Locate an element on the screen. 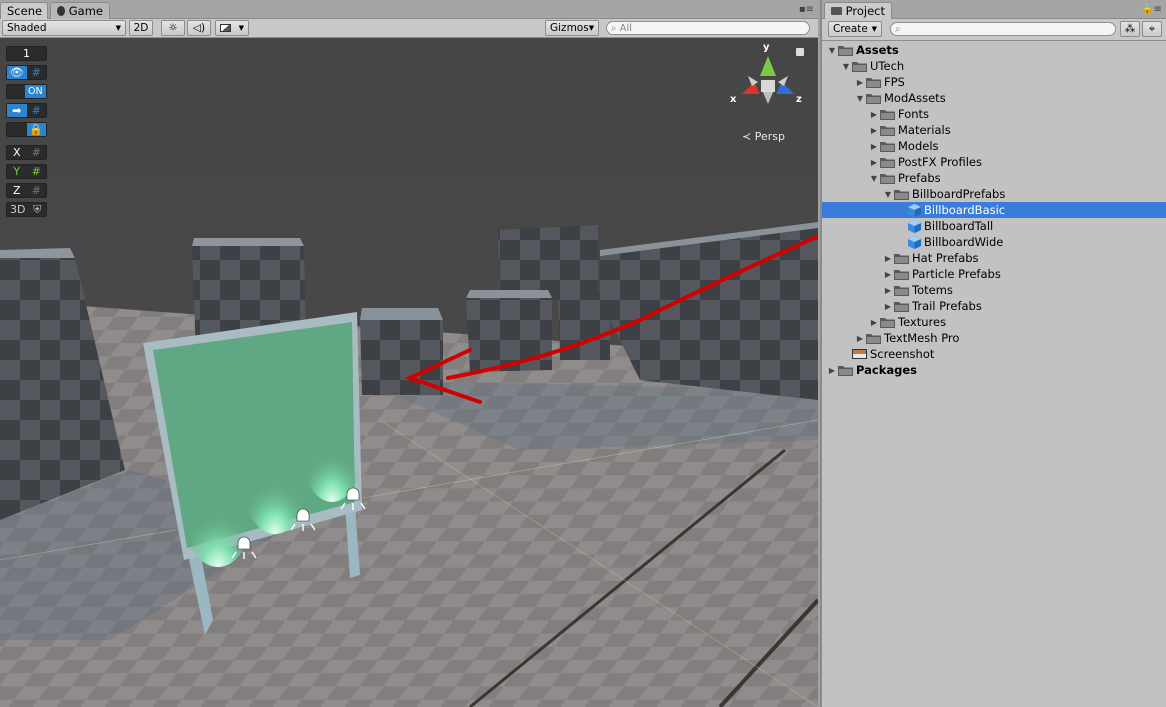  y-axis-grid-toggle: Y # is located at coordinates (26, 171).